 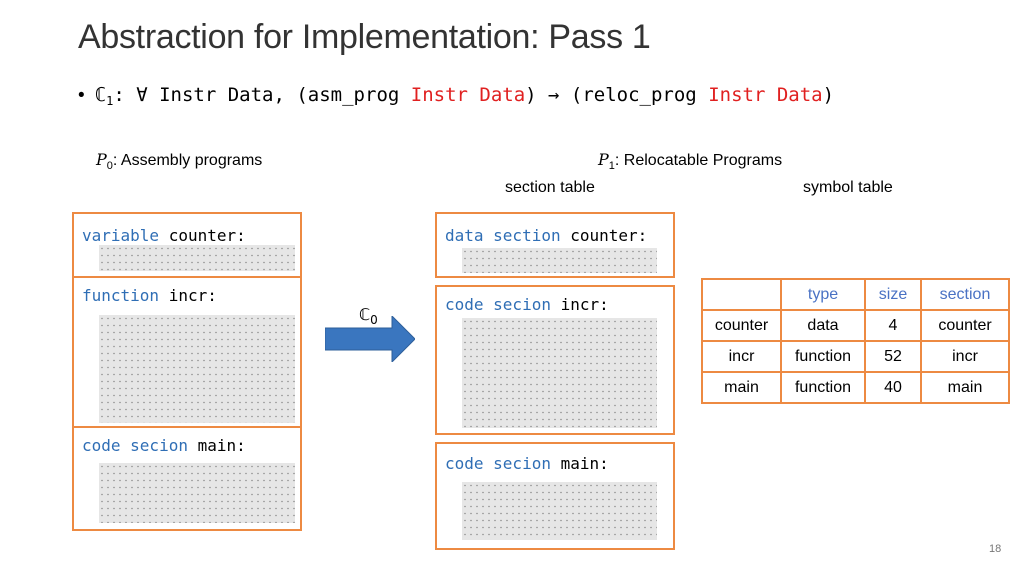 I want to click on table-row: incr function 52 incr, so click(x=855, y=356).